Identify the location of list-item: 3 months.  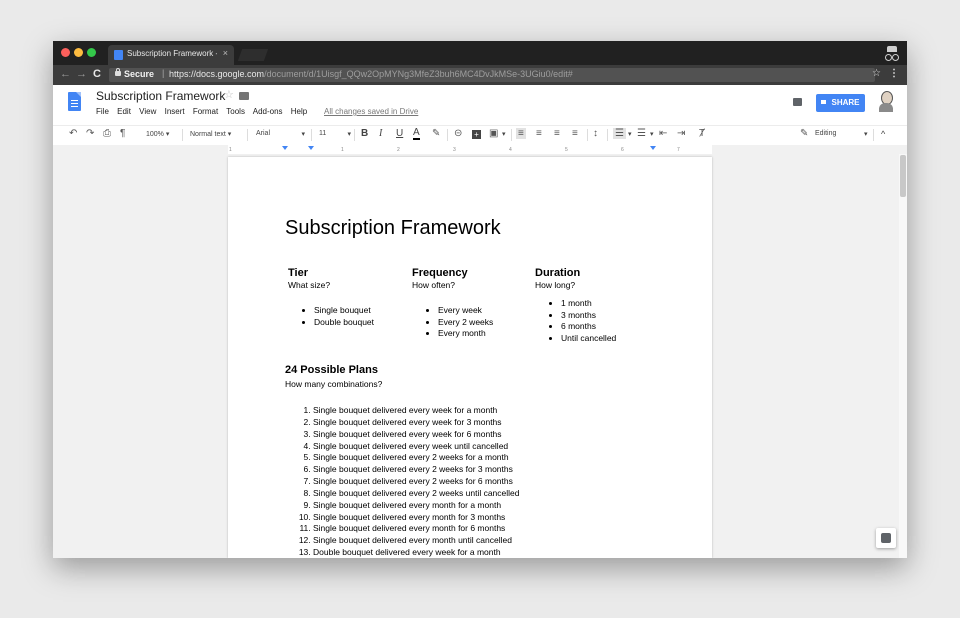
(607, 316).